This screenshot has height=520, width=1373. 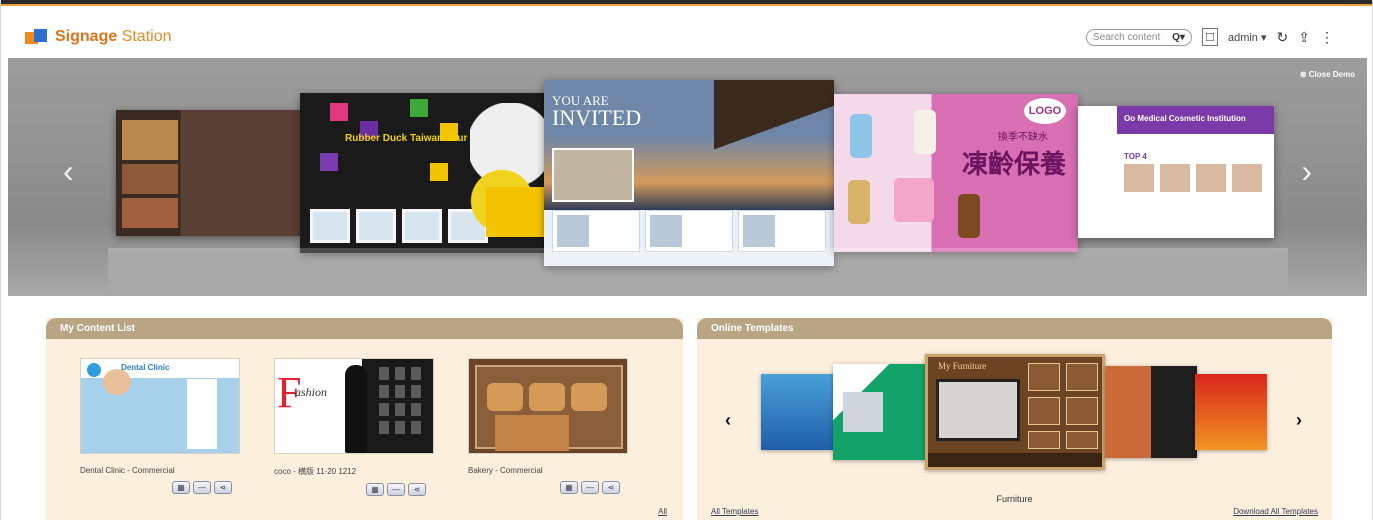 I want to click on chevron-down-icon: ▾, so click(x=1264, y=37).